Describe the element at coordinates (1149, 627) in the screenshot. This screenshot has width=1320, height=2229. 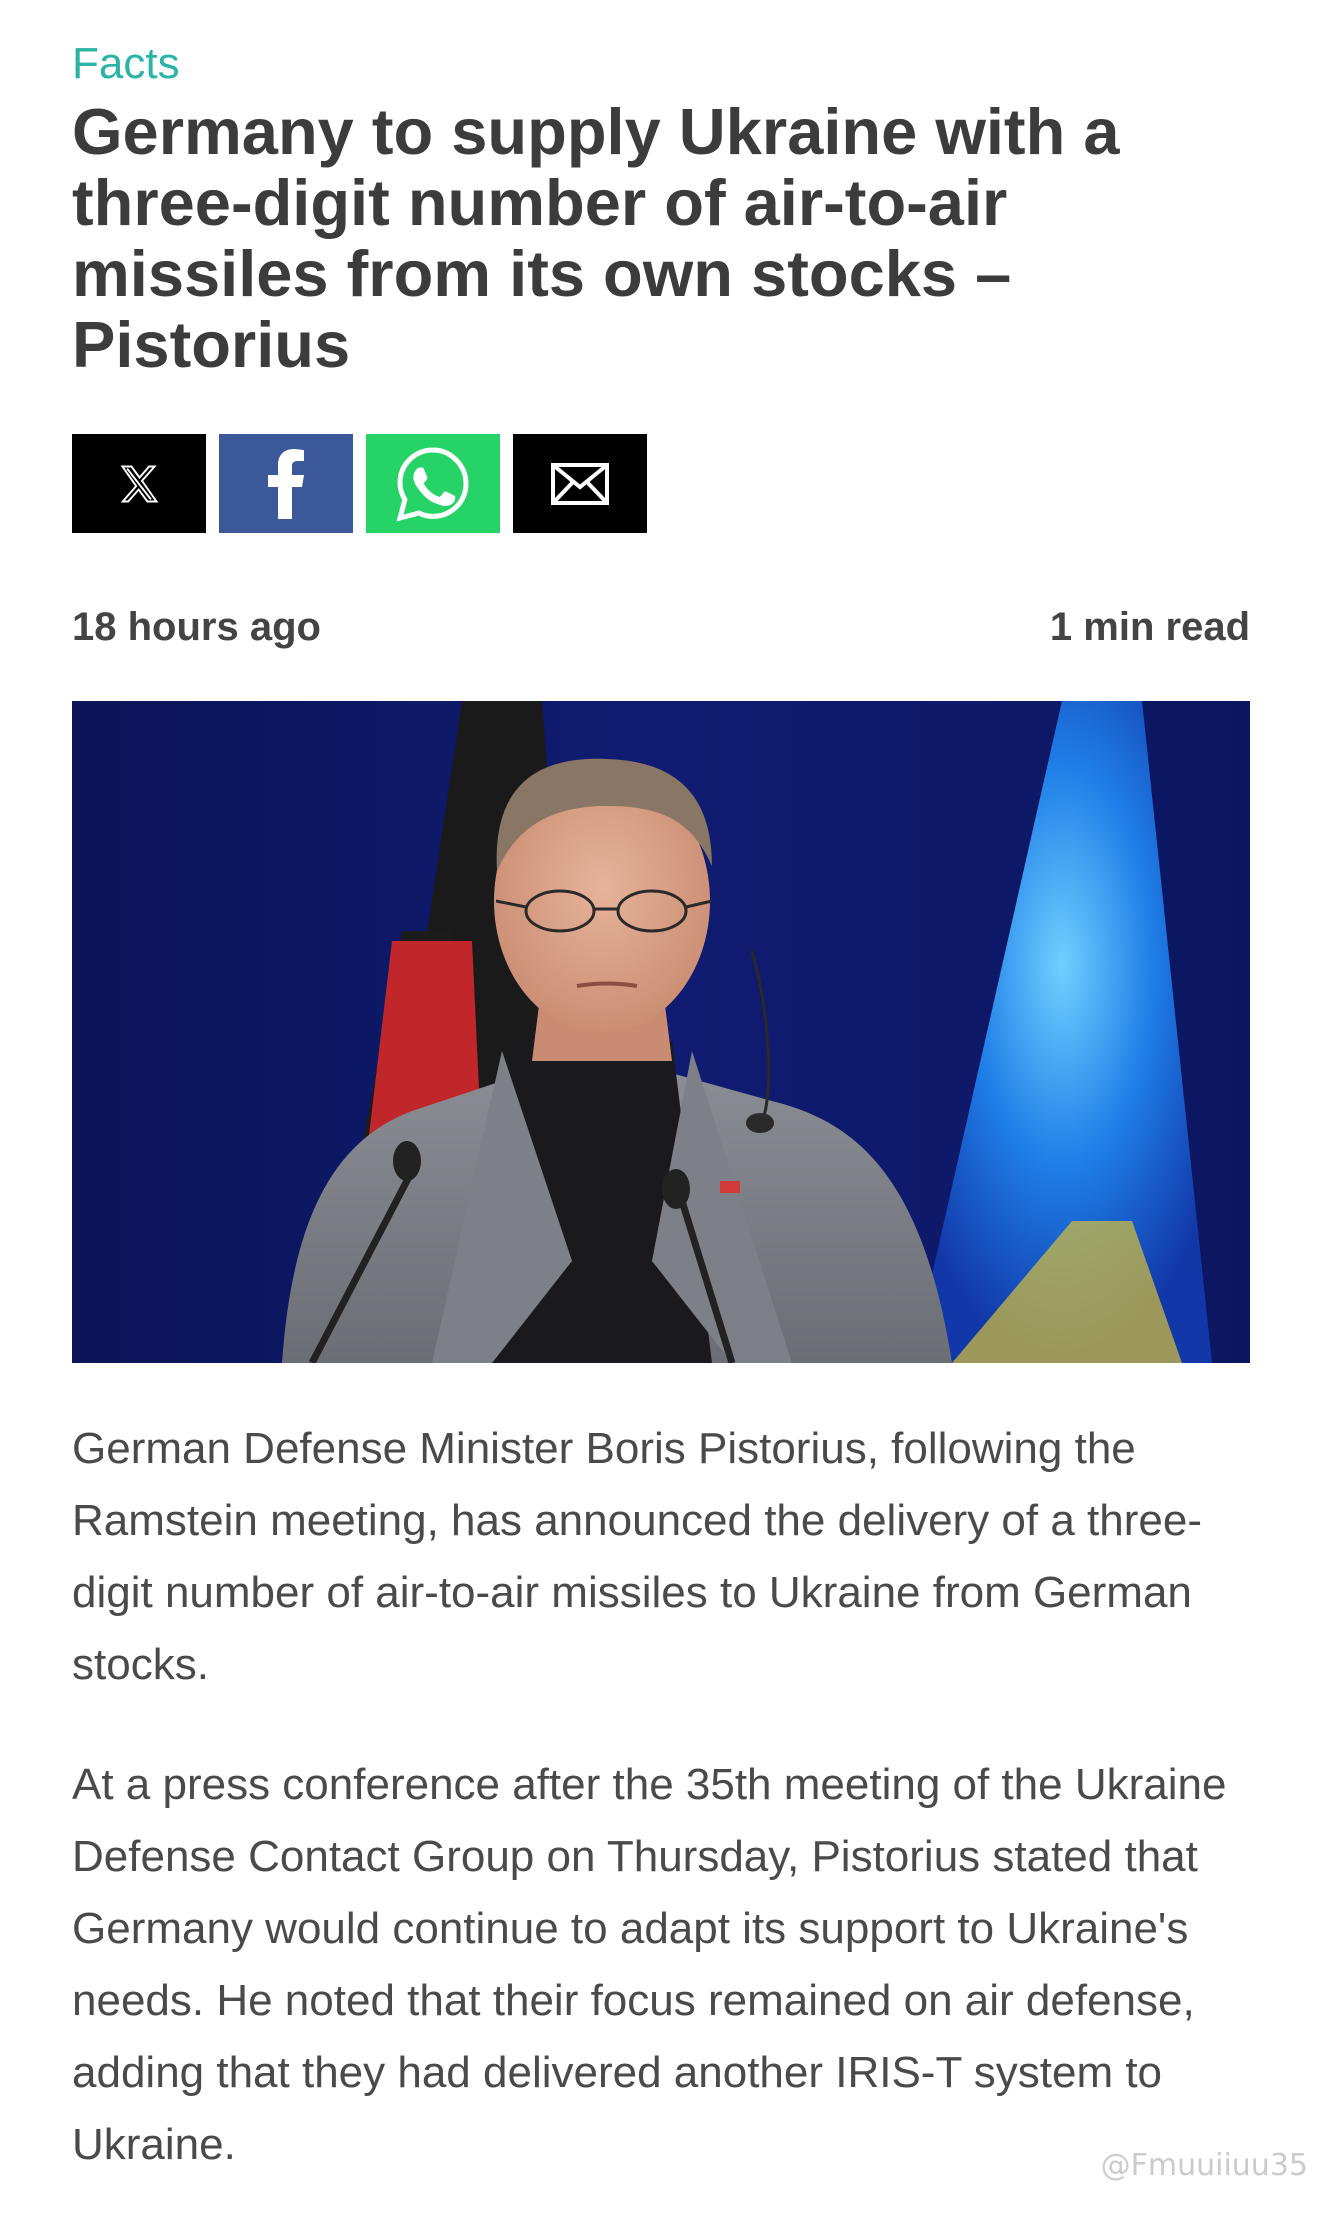
I see `read-time: 1 min read` at that location.